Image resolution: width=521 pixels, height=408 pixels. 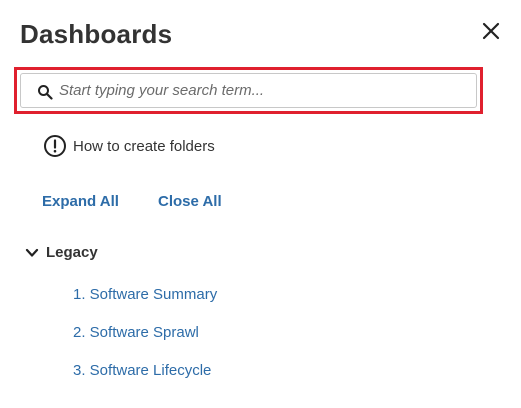 I want to click on dashboard-link-software-lifecycle: 3. Software Lifecycle, so click(x=142, y=370).